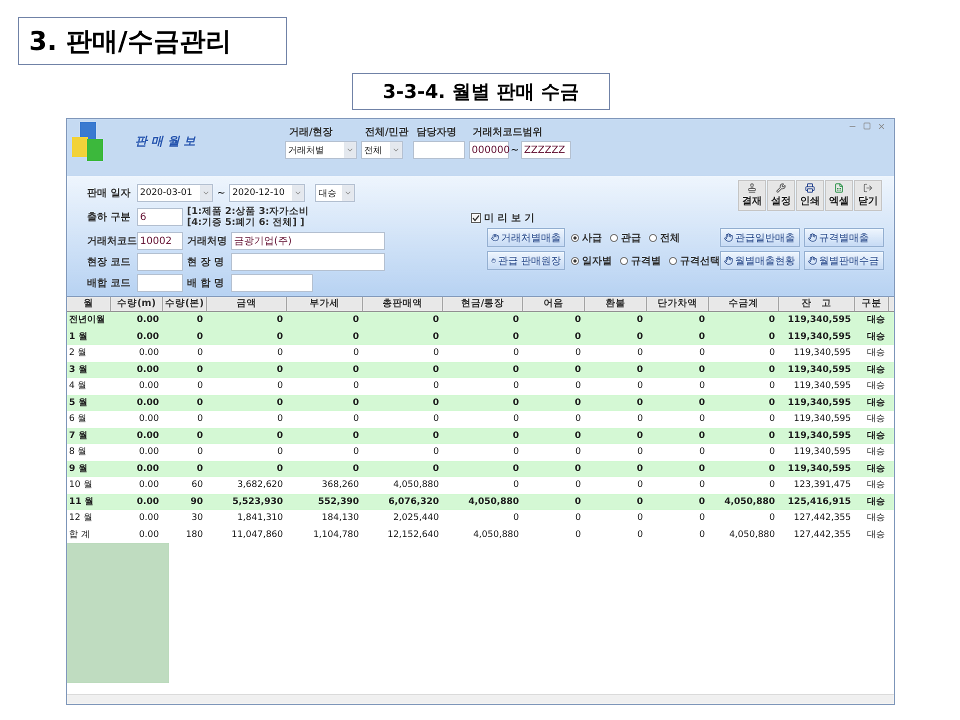 The width and height of the screenshot is (960, 720). I want to click on filter-label: 담당자명, so click(437, 132).